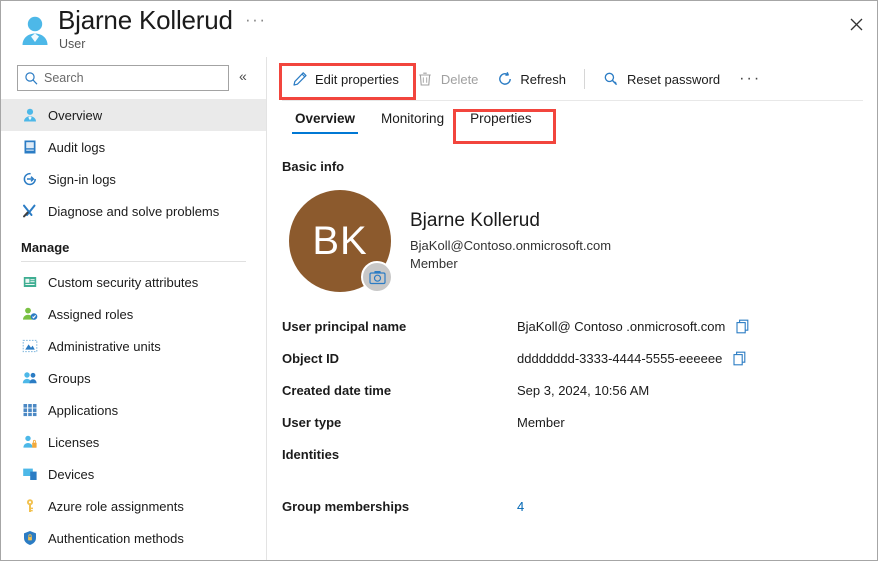 This screenshot has width=878, height=561. What do you see at coordinates (104, 346) in the screenshot?
I see `sidebar-item-label: Administrative units` at bounding box center [104, 346].